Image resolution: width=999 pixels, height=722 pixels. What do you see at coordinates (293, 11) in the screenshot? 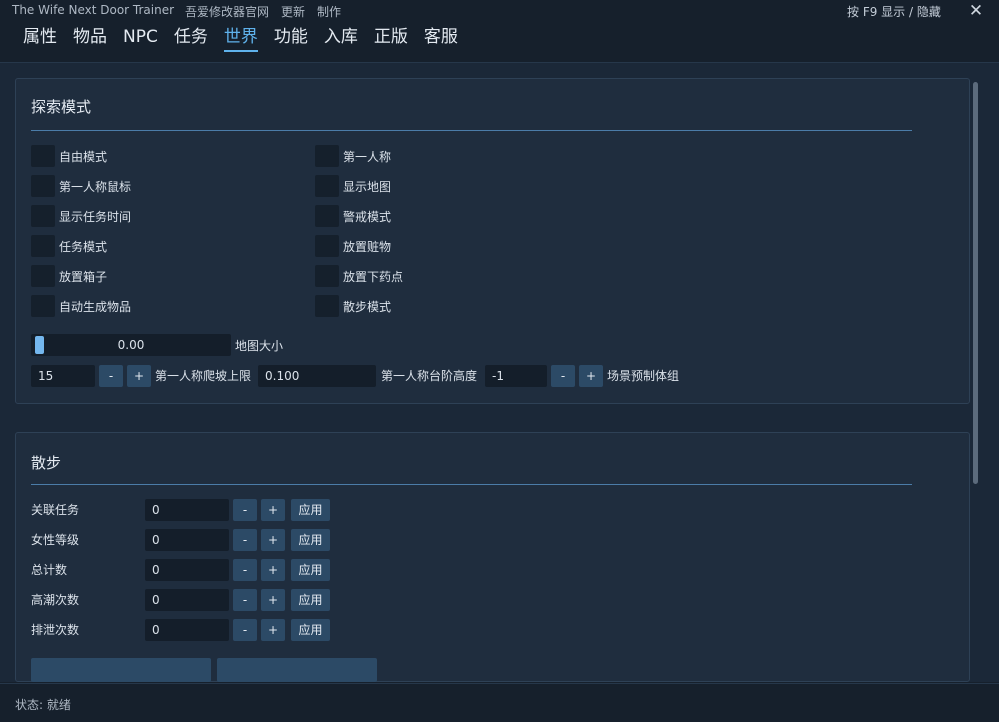
I see `update-link: 更新` at bounding box center [293, 11].